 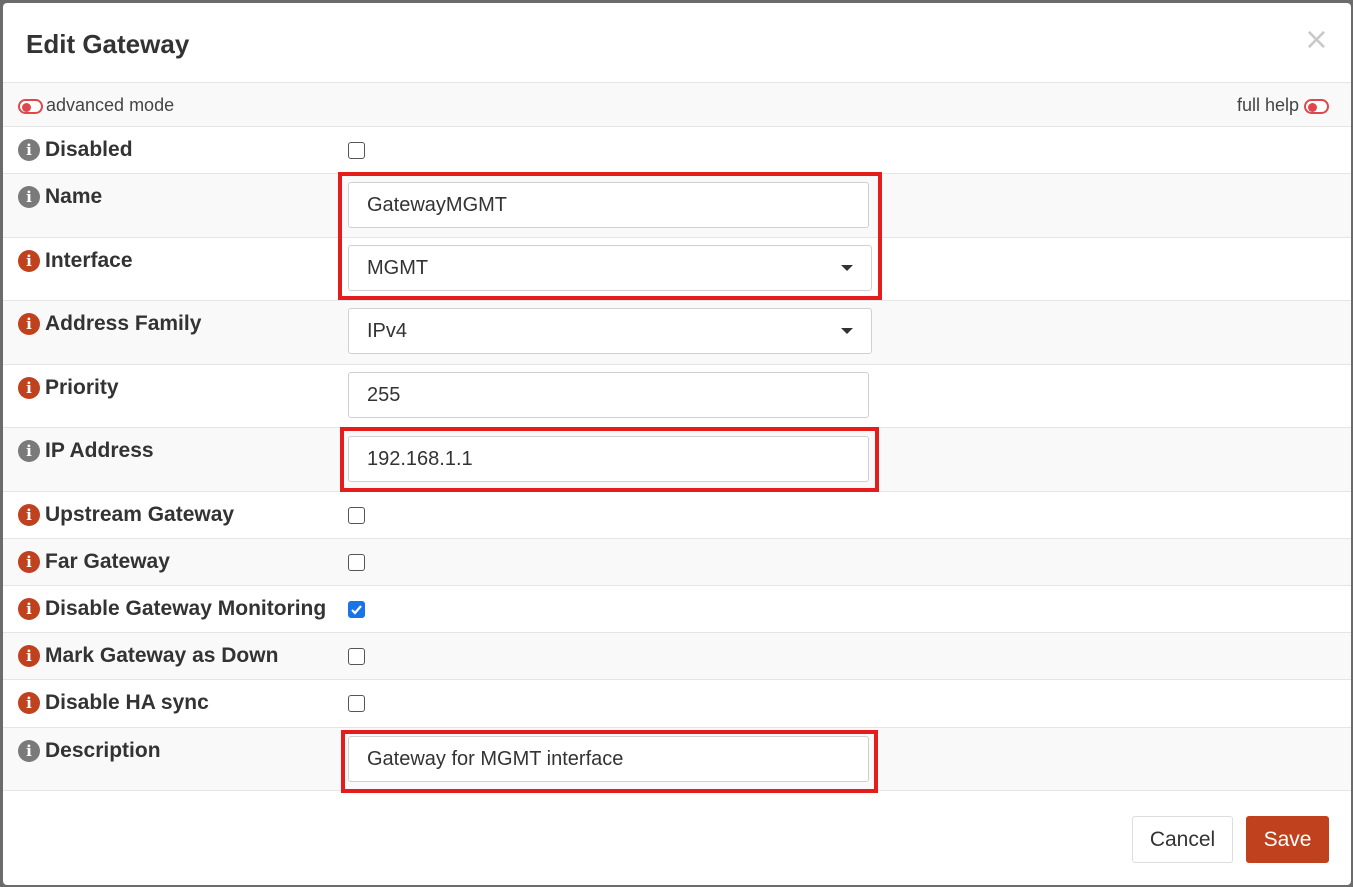 I want to click on upstream-gateway-checkbox, so click(x=356, y=515).